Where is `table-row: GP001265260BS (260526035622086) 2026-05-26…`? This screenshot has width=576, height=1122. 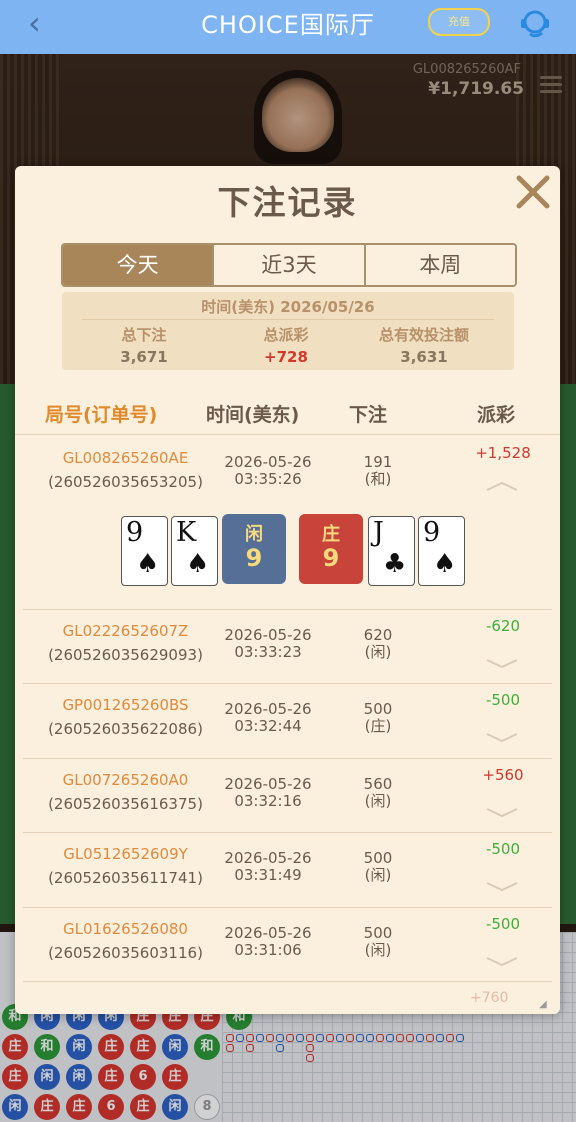 table-row: GP001265260BS (260526035622086) 2026-05-26… is located at coordinates (287, 721).